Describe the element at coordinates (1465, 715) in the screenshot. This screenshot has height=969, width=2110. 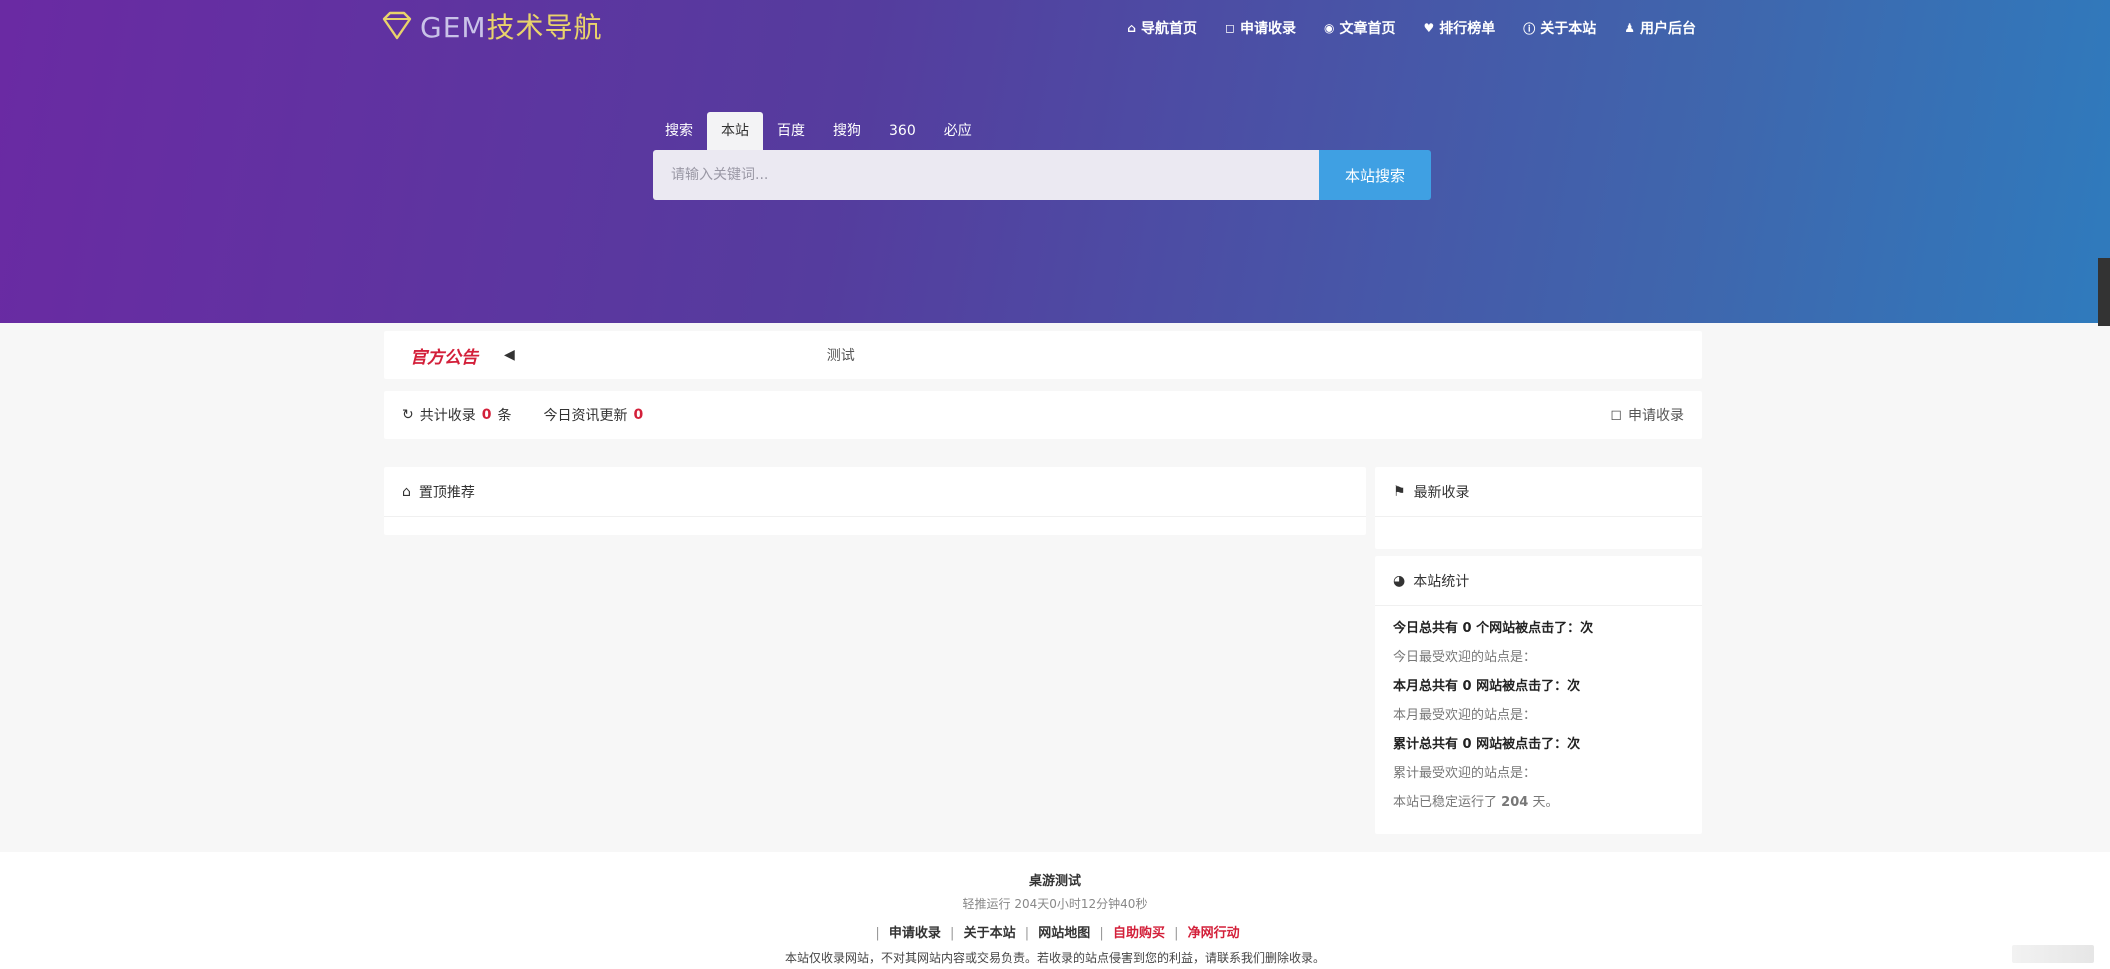
I see `stat-month-top: 本月最受欢迎的站点是：` at that location.